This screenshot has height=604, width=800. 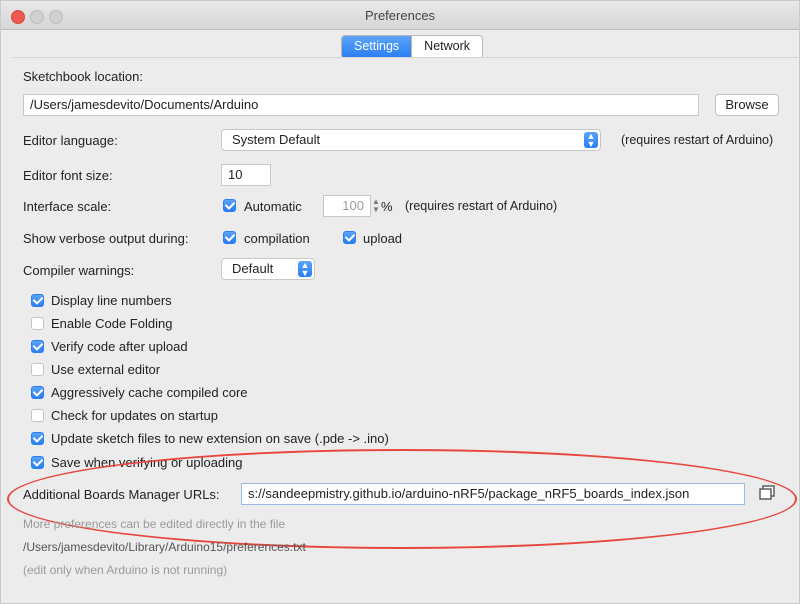 I want to click on editor-language-value: System Default, so click(x=276, y=139).